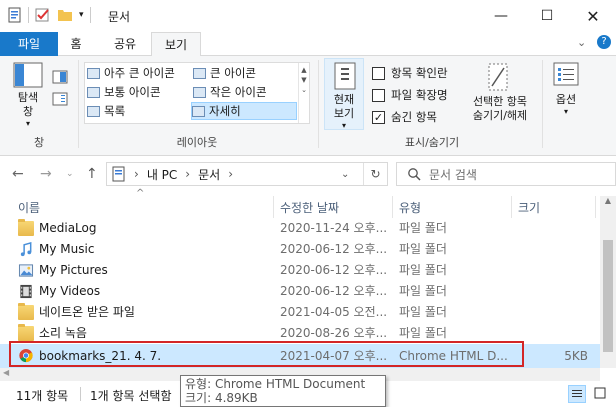  Describe the element at coordinates (308, 44) in the screenshot. I see `ribbon-tabs: 파일 홈 공유 보기 ⌄ ?` at that location.